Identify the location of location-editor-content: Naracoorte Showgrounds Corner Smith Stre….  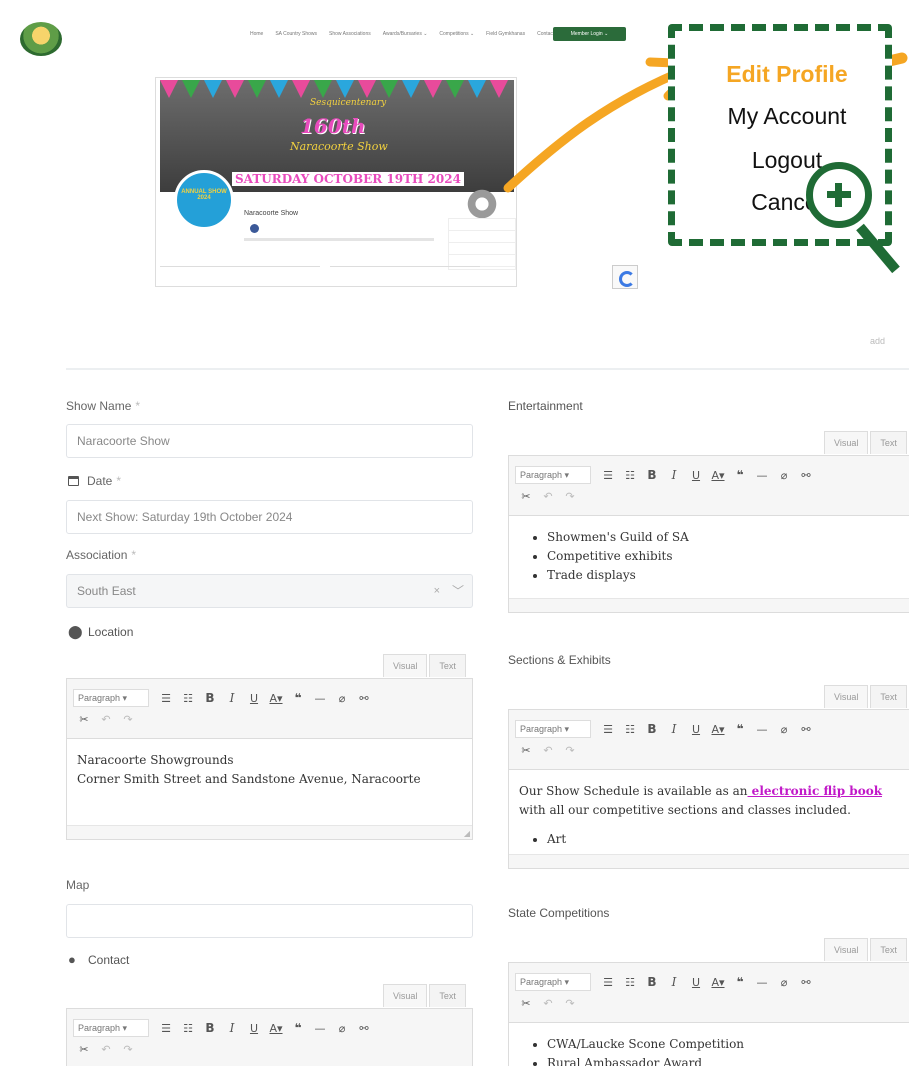
(269, 770).